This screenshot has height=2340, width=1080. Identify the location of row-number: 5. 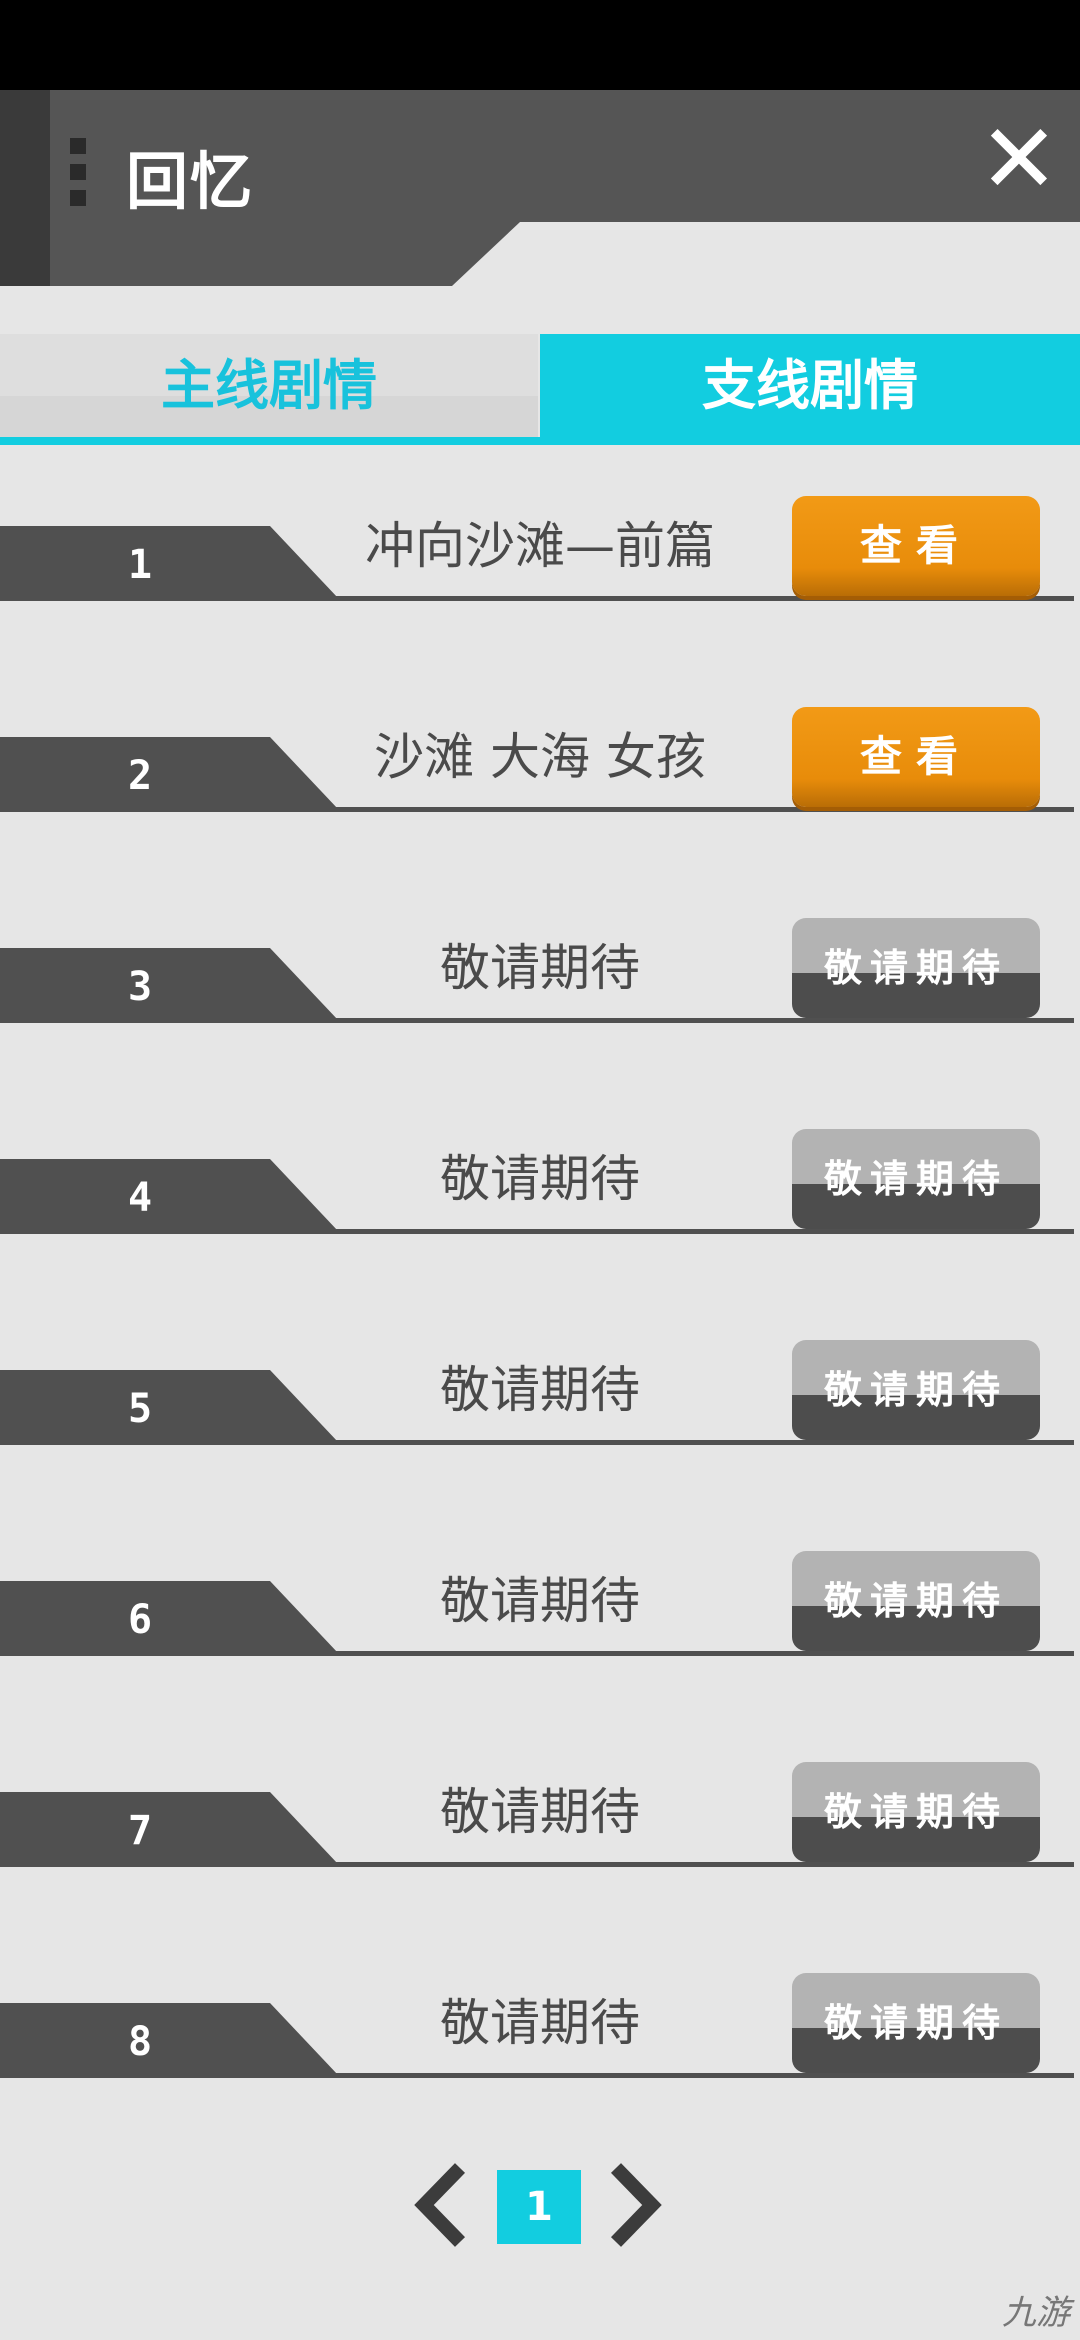
(140, 1409).